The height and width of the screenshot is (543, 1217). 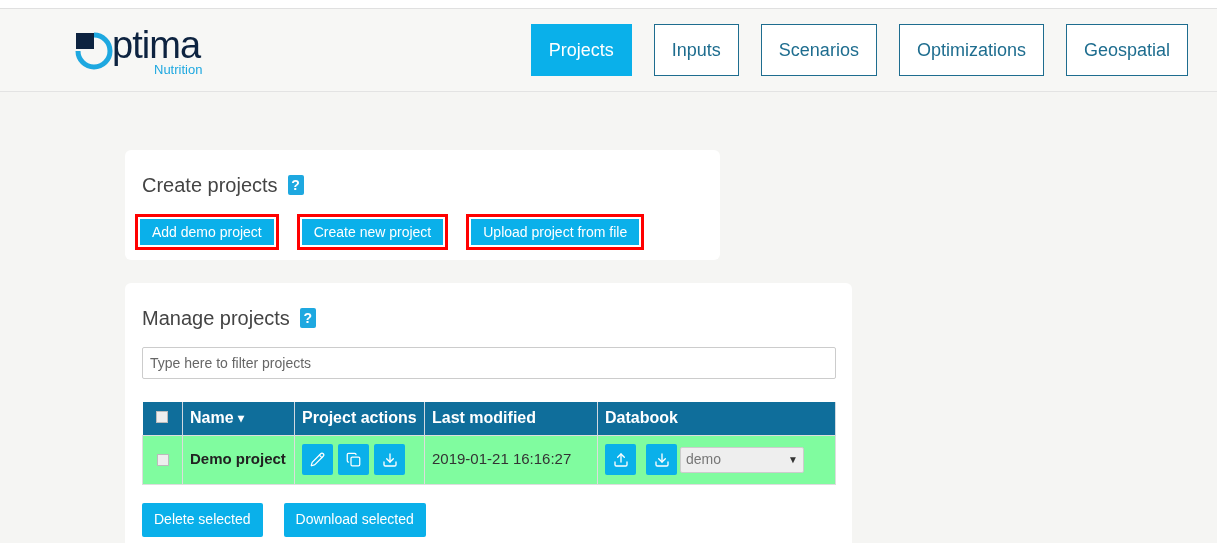 I want to click on logo-subtitle: Nutrition, so click(x=178, y=69).